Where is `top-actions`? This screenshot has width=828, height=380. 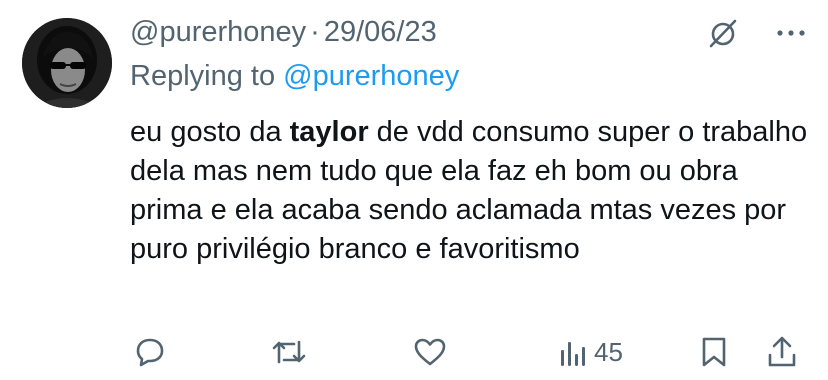 top-actions is located at coordinates (756, 33).